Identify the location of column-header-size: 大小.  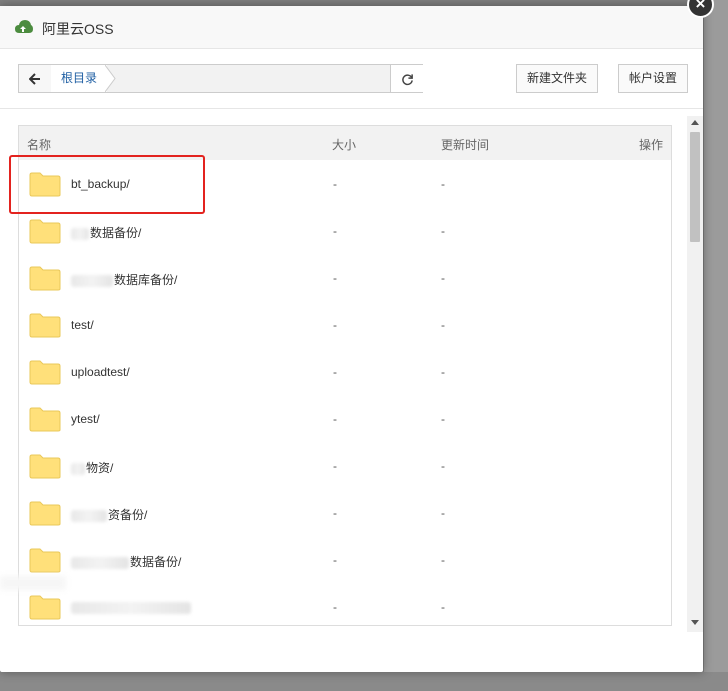
(344, 144).